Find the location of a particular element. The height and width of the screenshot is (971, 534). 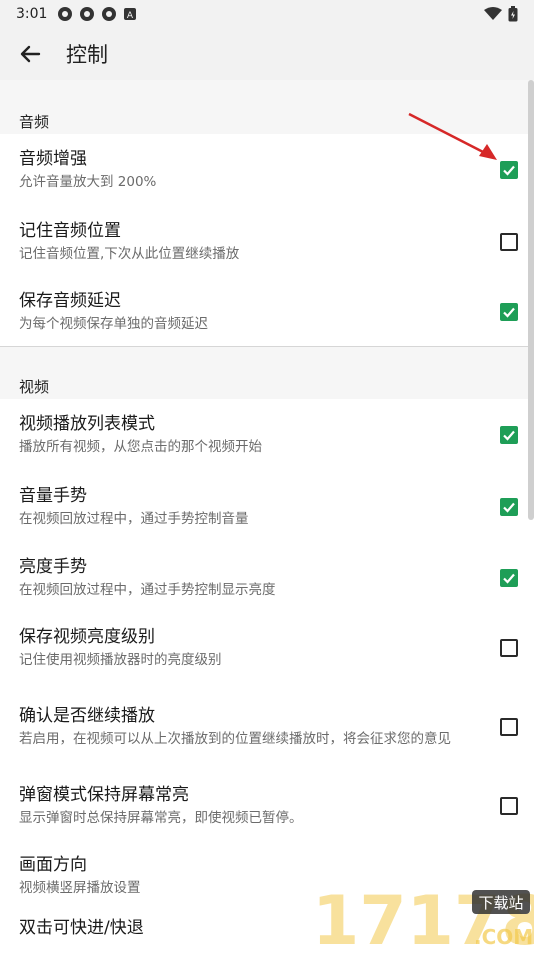

a-notification-icon: A is located at coordinates (130, 14).